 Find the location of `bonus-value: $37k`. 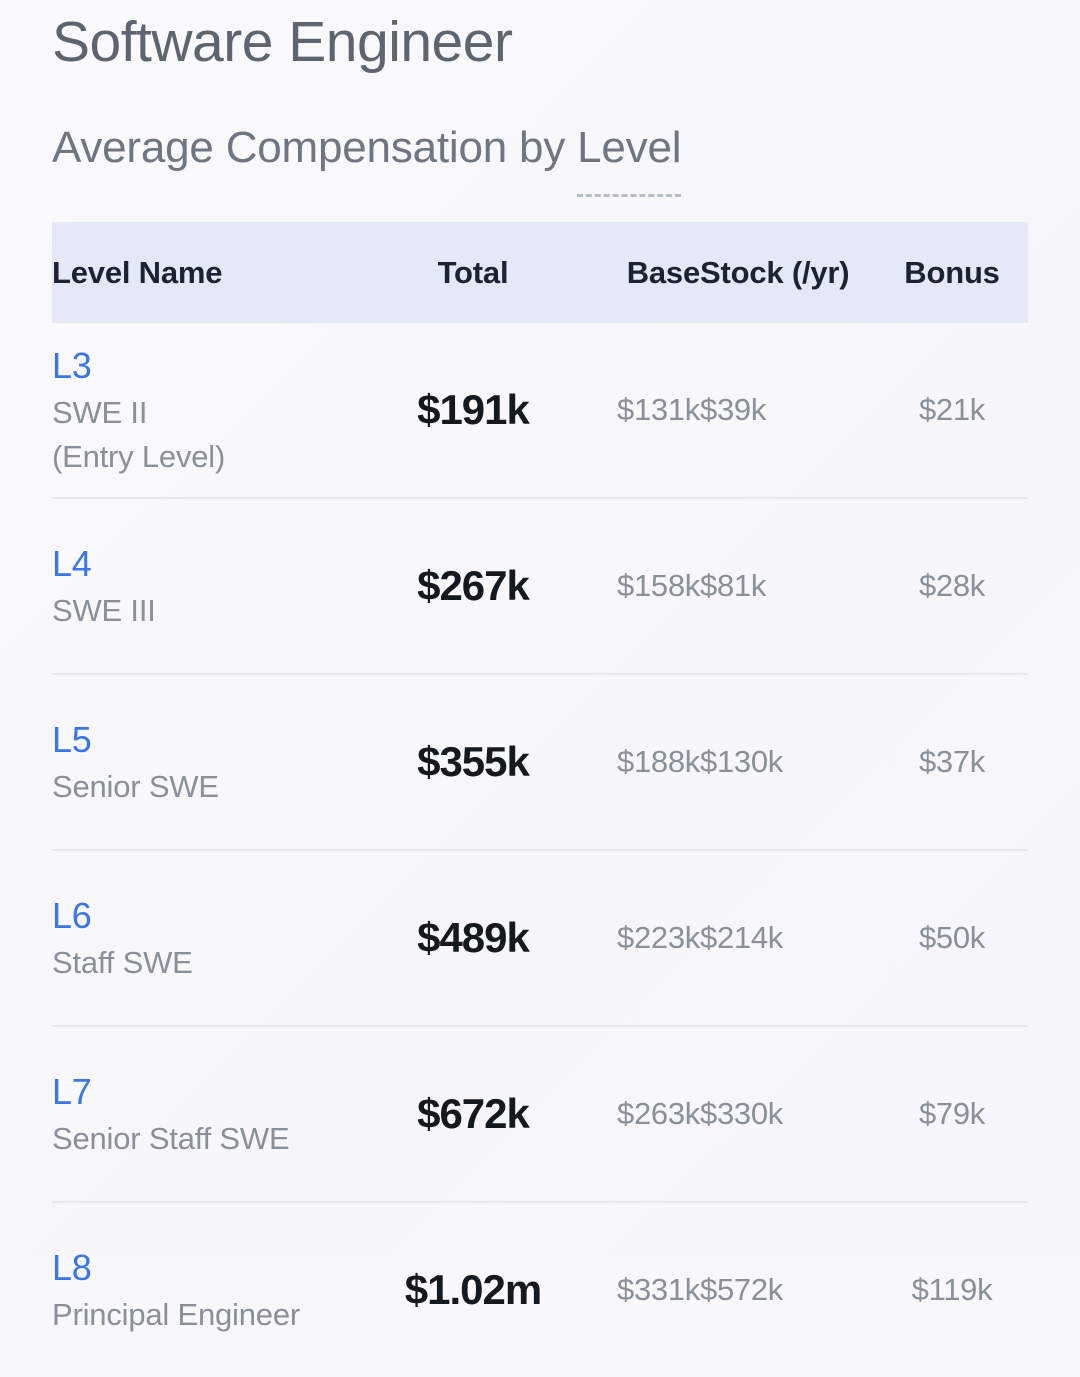

bonus-value: $37k is located at coordinates (952, 761).